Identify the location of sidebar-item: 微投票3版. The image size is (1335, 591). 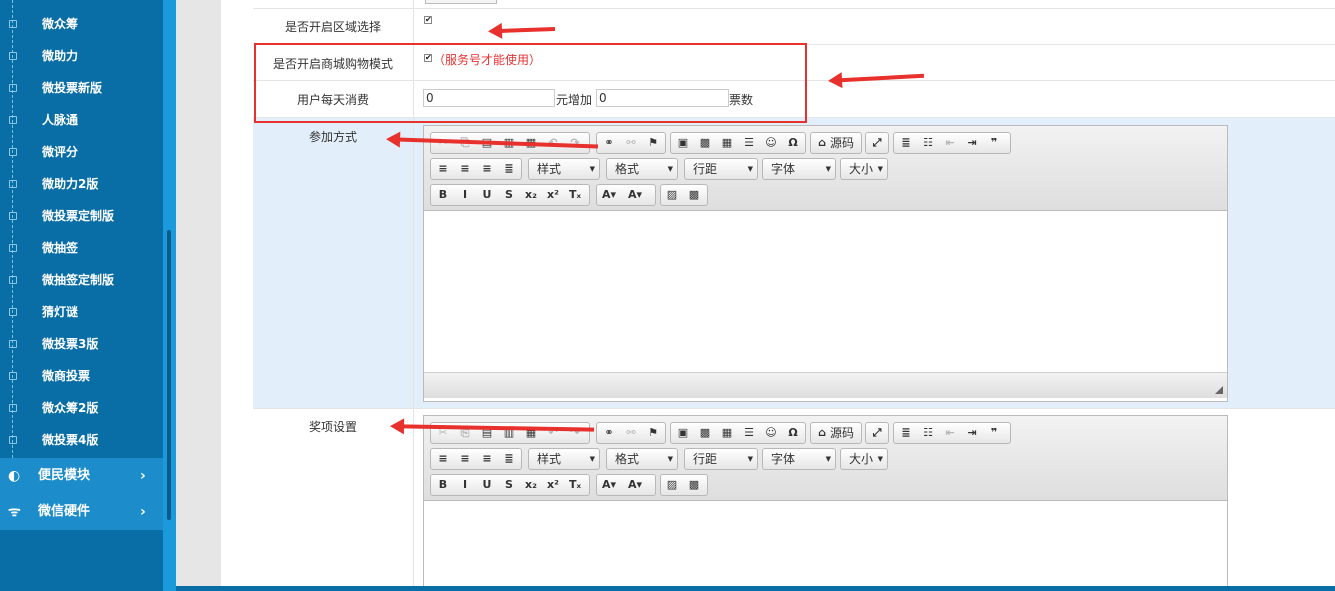
(81, 344).